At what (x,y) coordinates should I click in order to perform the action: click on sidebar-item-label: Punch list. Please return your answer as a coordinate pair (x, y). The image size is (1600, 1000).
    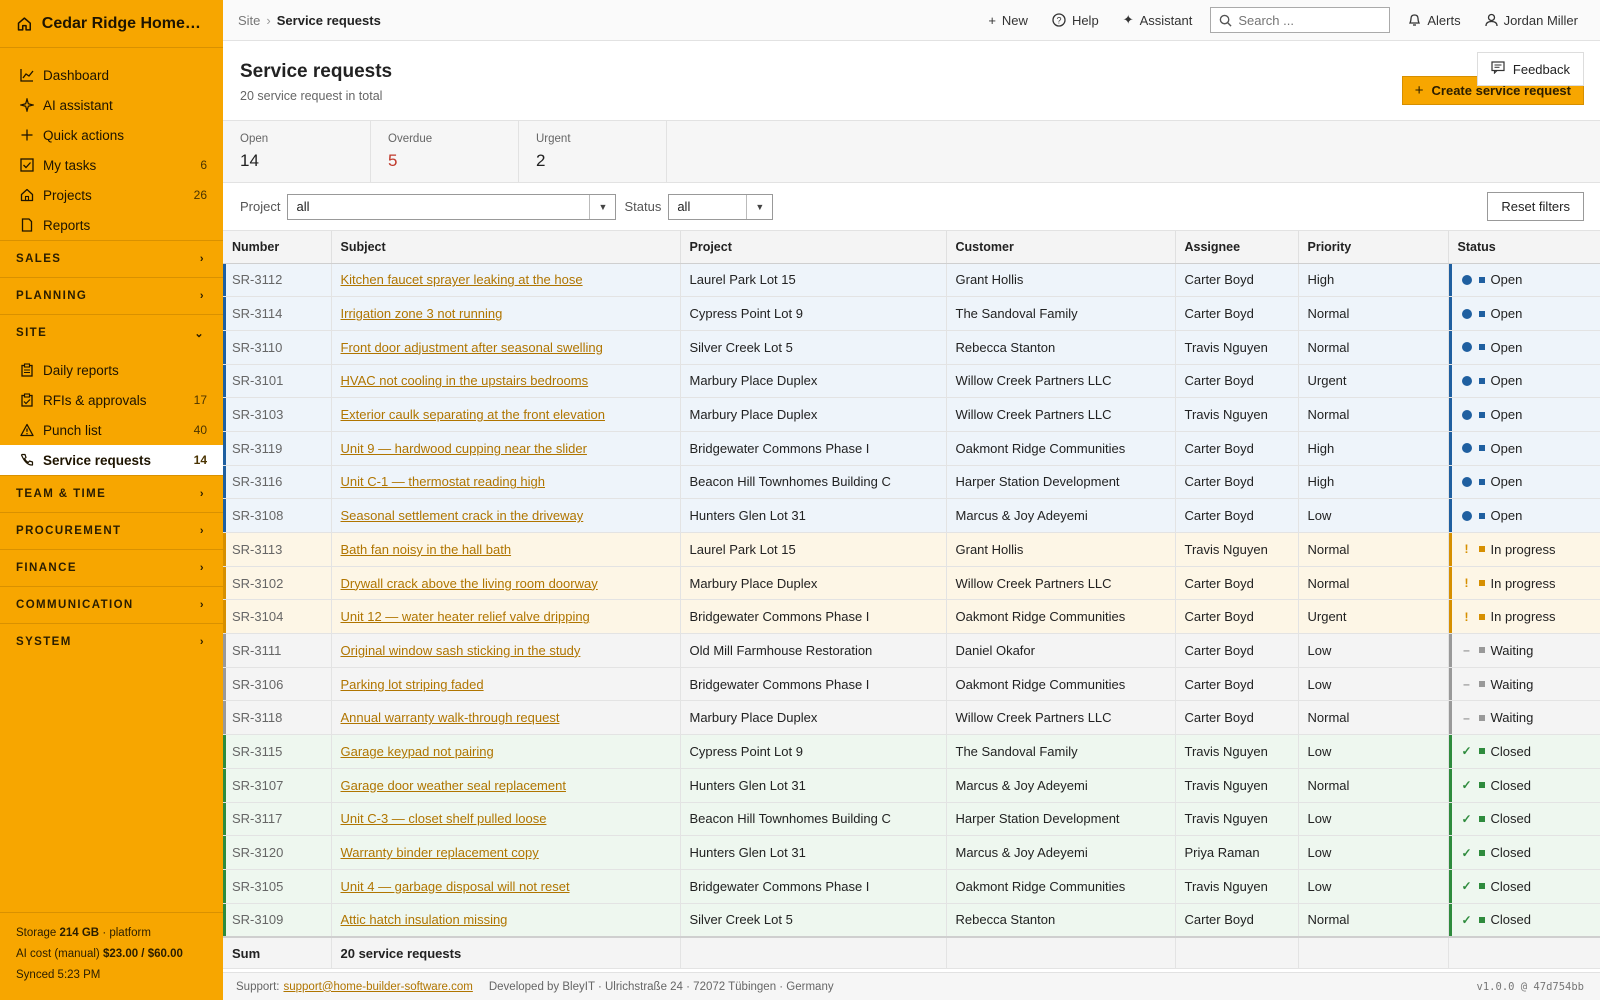
    Looking at the image, I should click on (72, 430).